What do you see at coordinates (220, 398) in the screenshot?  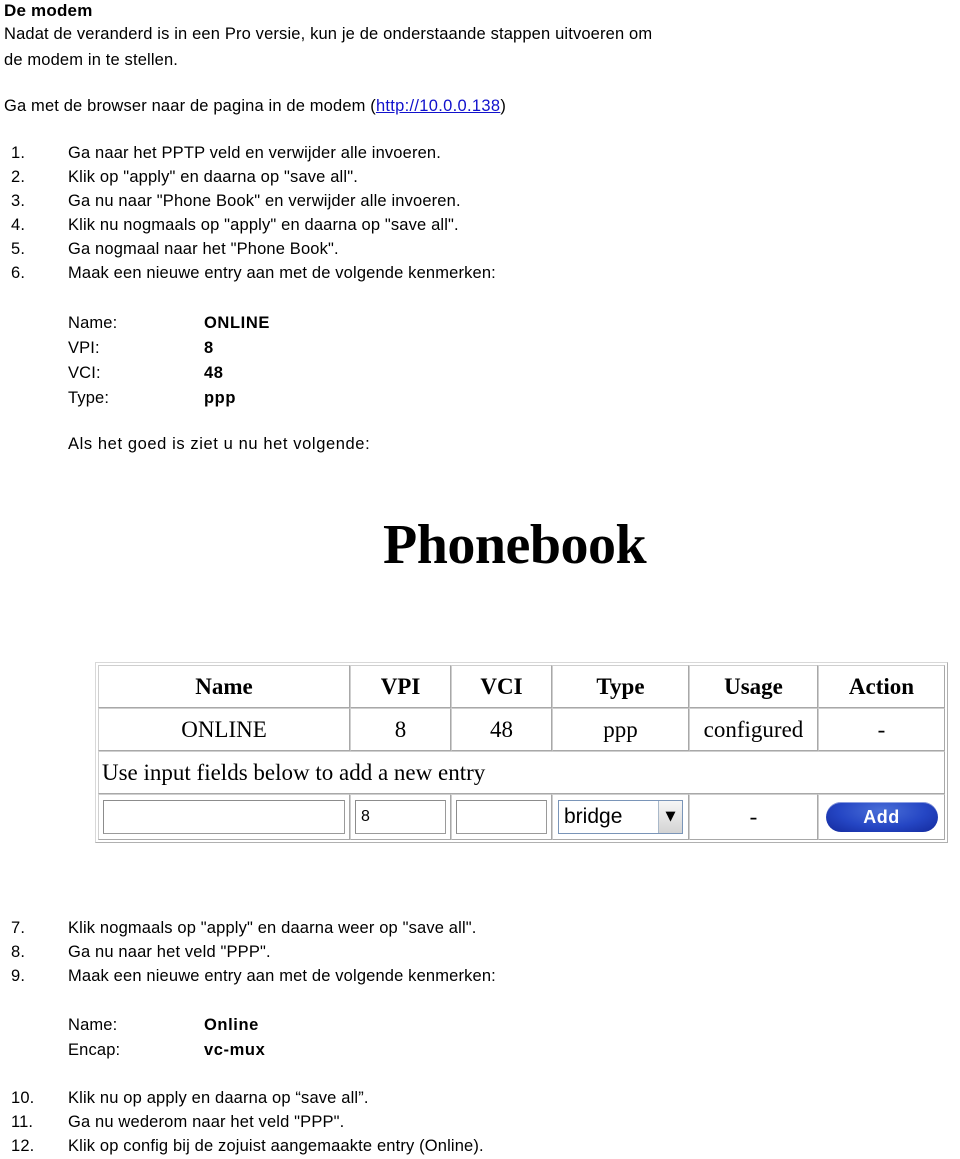 I see `attribute-value: ppp` at bounding box center [220, 398].